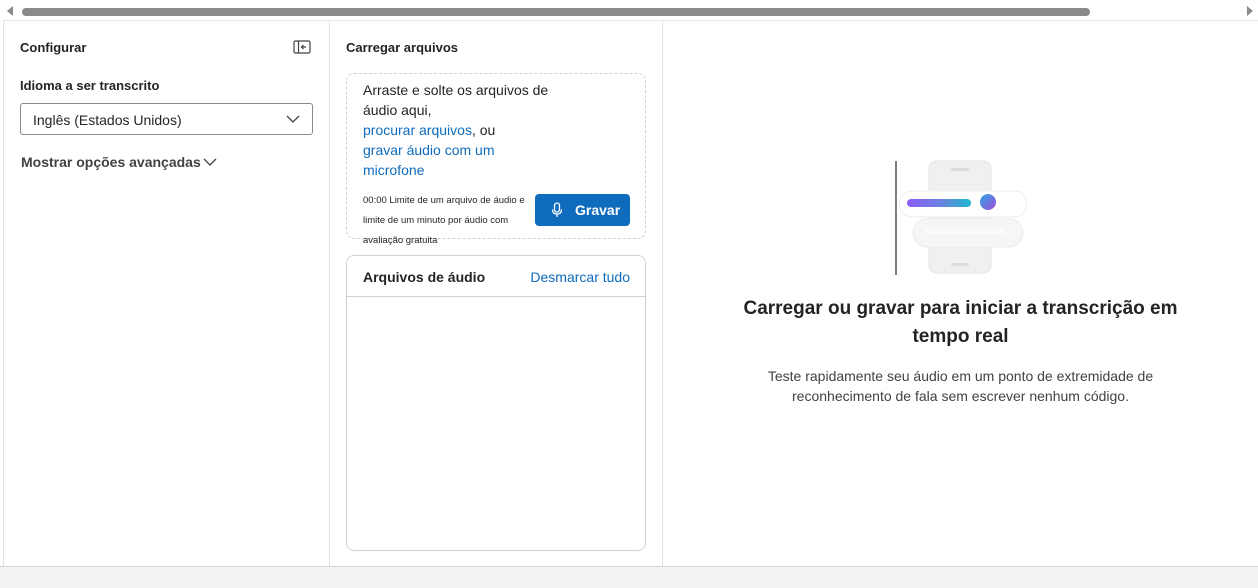 Image resolution: width=1258 pixels, height=588 pixels. What do you see at coordinates (417, 130) in the screenshot?
I see `browse-files-link: procurar arquivos` at bounding box center [417, 130].